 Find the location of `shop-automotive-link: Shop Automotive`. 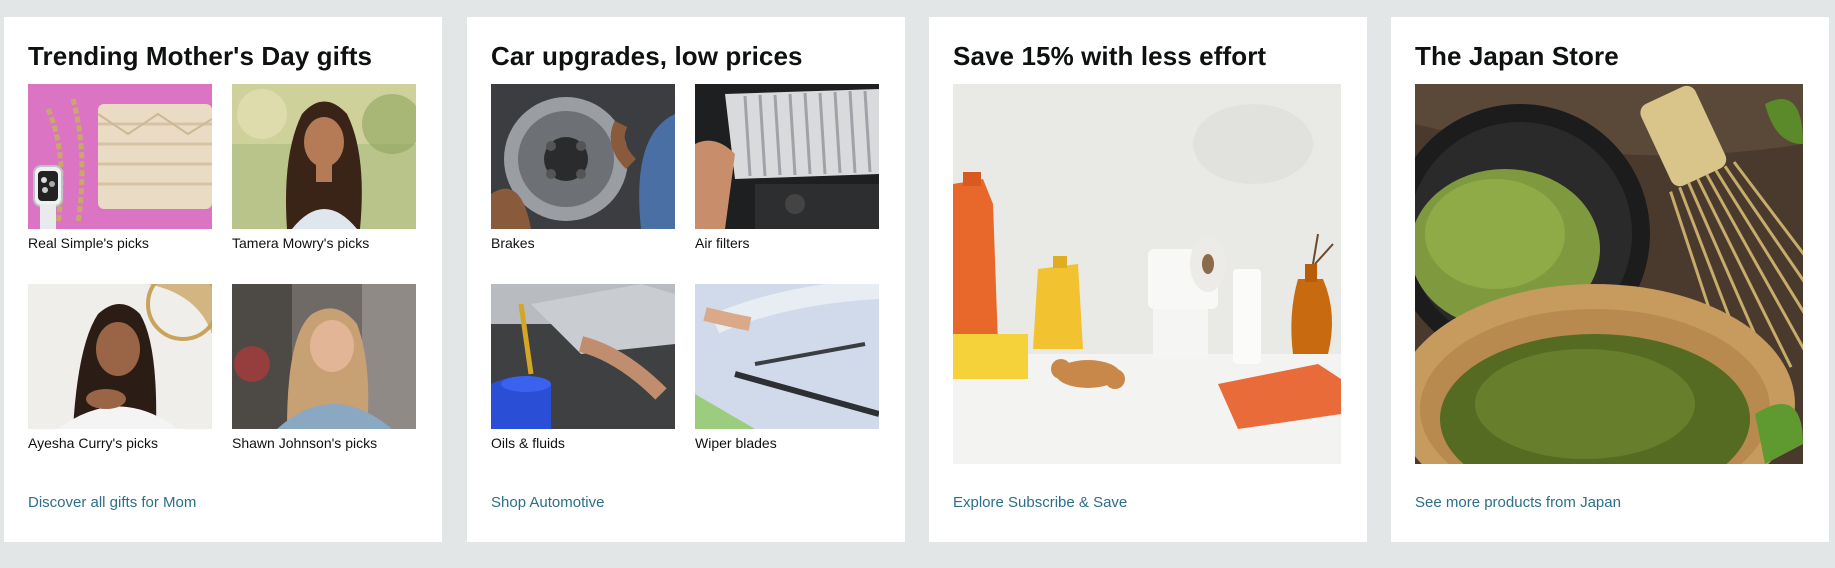

shop-automotive-link: Shop Automotive is located at coordinates (547, 502).